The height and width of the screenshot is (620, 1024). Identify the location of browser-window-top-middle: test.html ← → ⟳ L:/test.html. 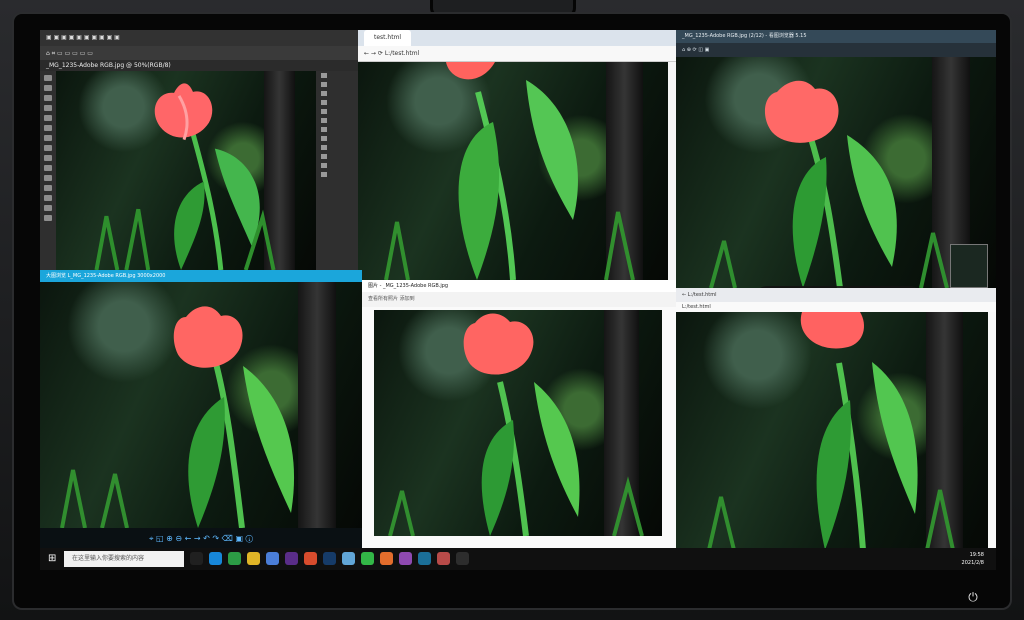
(517, 155).